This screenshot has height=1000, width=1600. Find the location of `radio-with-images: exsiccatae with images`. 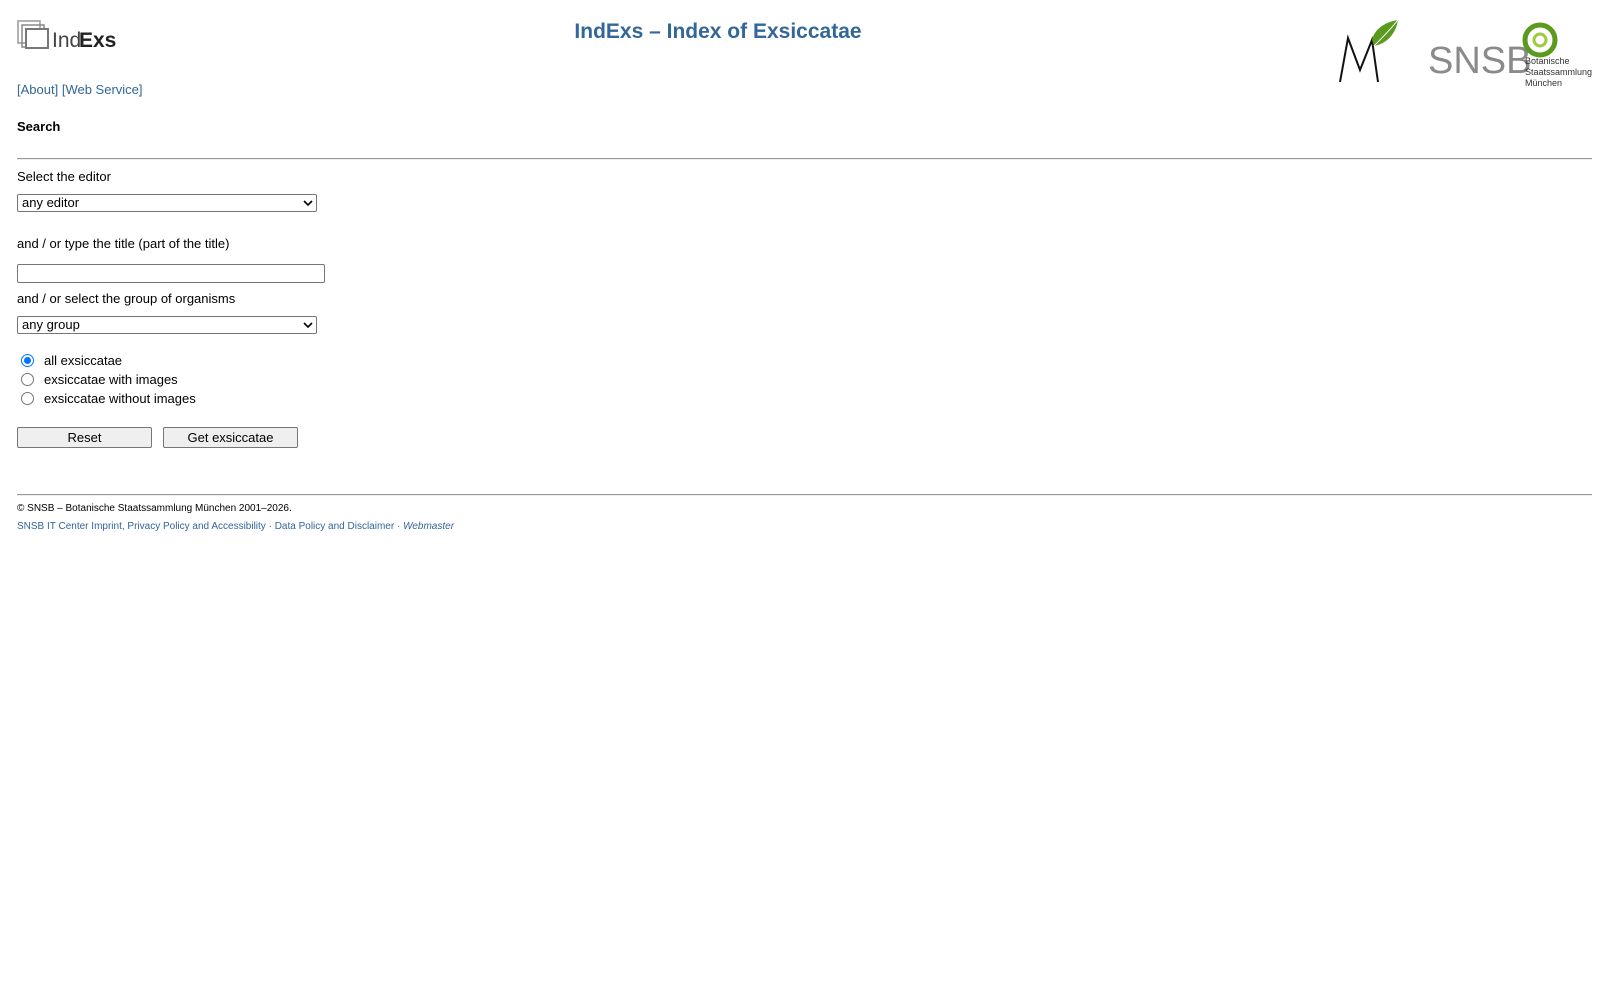

radio-with-images: exsiccatae with images is located at coordinates (99, 379).